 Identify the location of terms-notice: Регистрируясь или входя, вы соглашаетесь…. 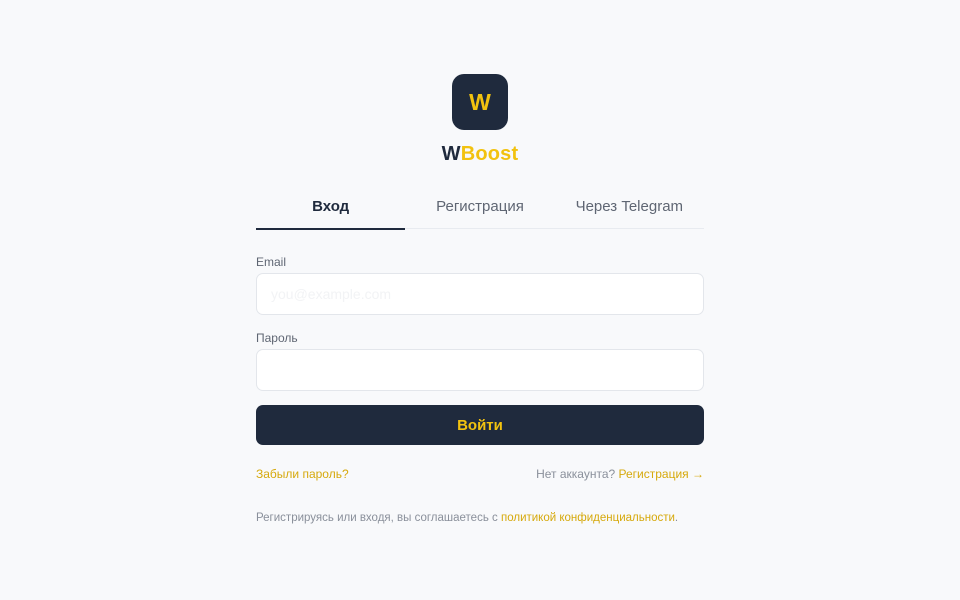
(486, 518).